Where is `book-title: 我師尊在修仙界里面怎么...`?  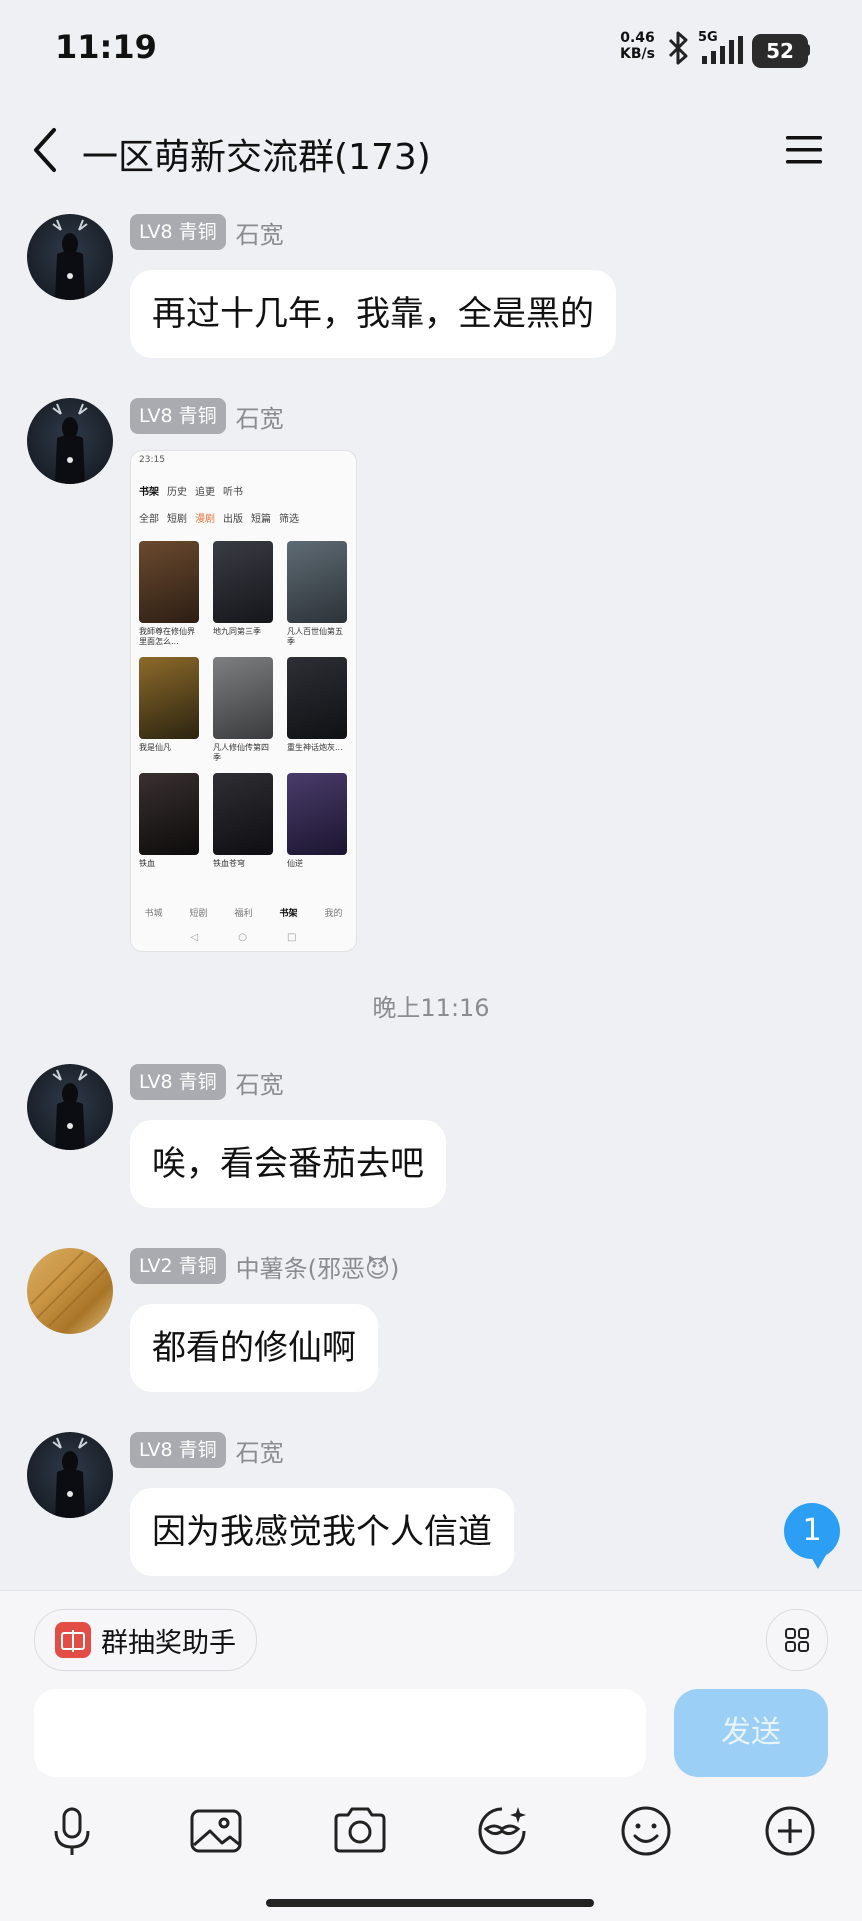 book-title: 我師尊在修仙界里面怎么... is located at coordinates (167, 636).